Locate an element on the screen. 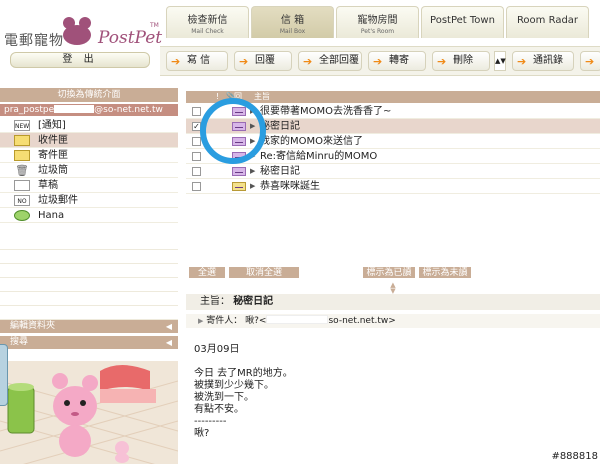  side-drawer-handle is located at coordinates (4, 375).